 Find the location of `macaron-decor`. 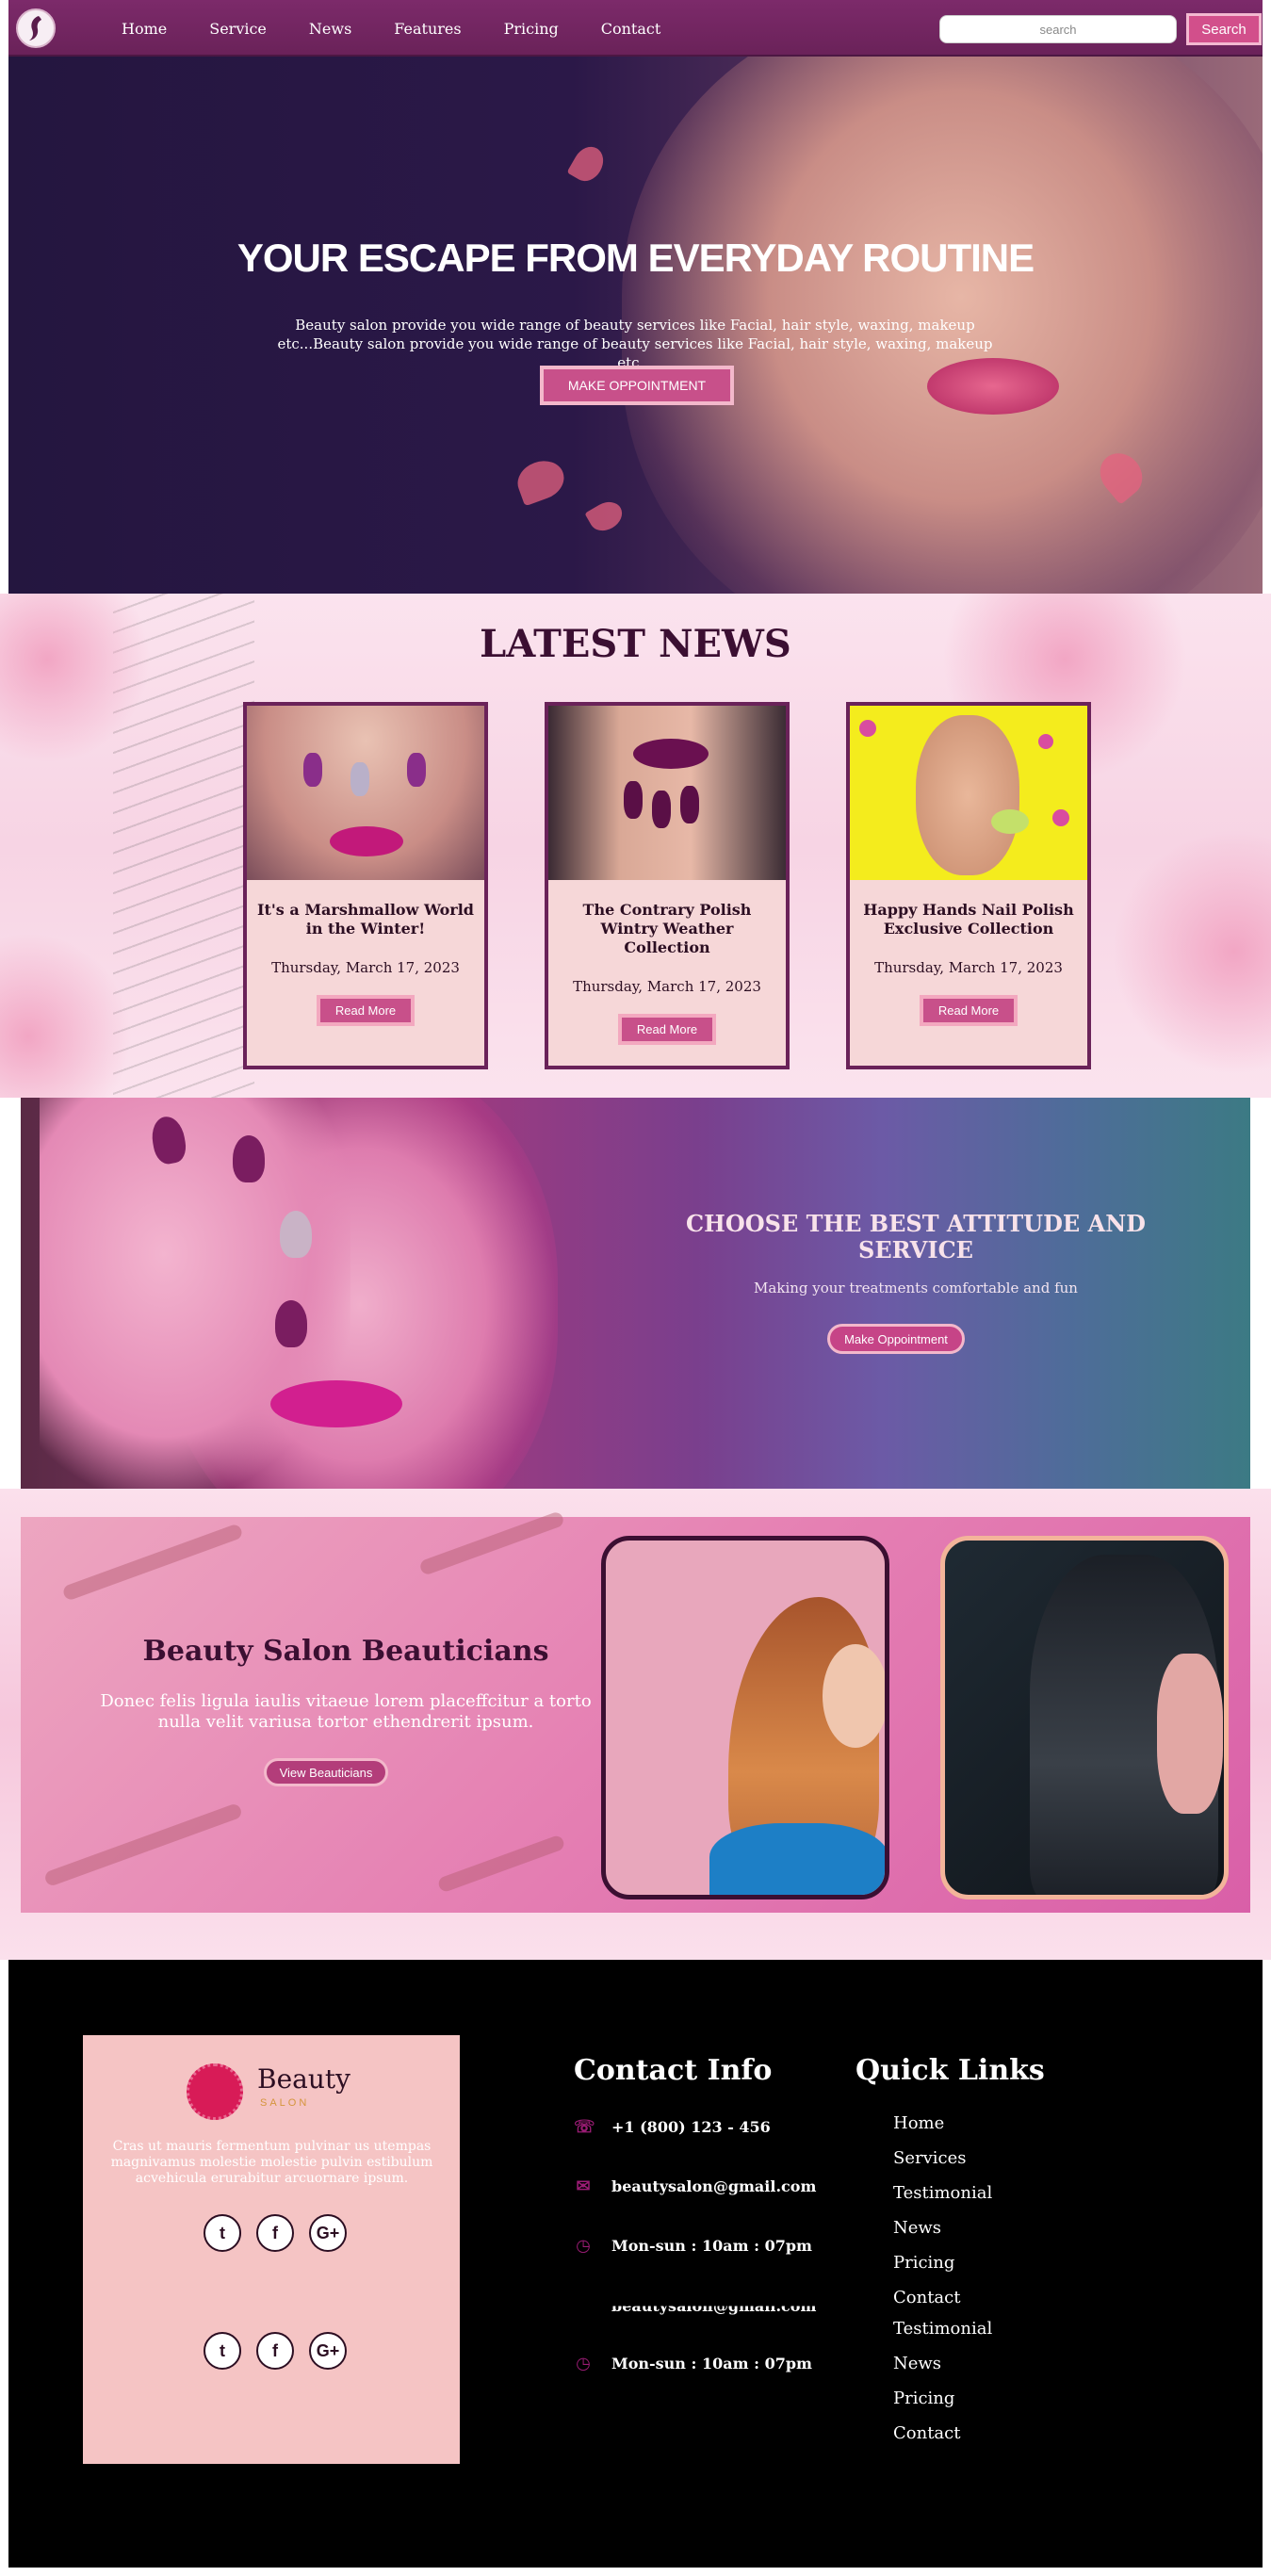

macaron-decor is located at coordinates (1010, 821).